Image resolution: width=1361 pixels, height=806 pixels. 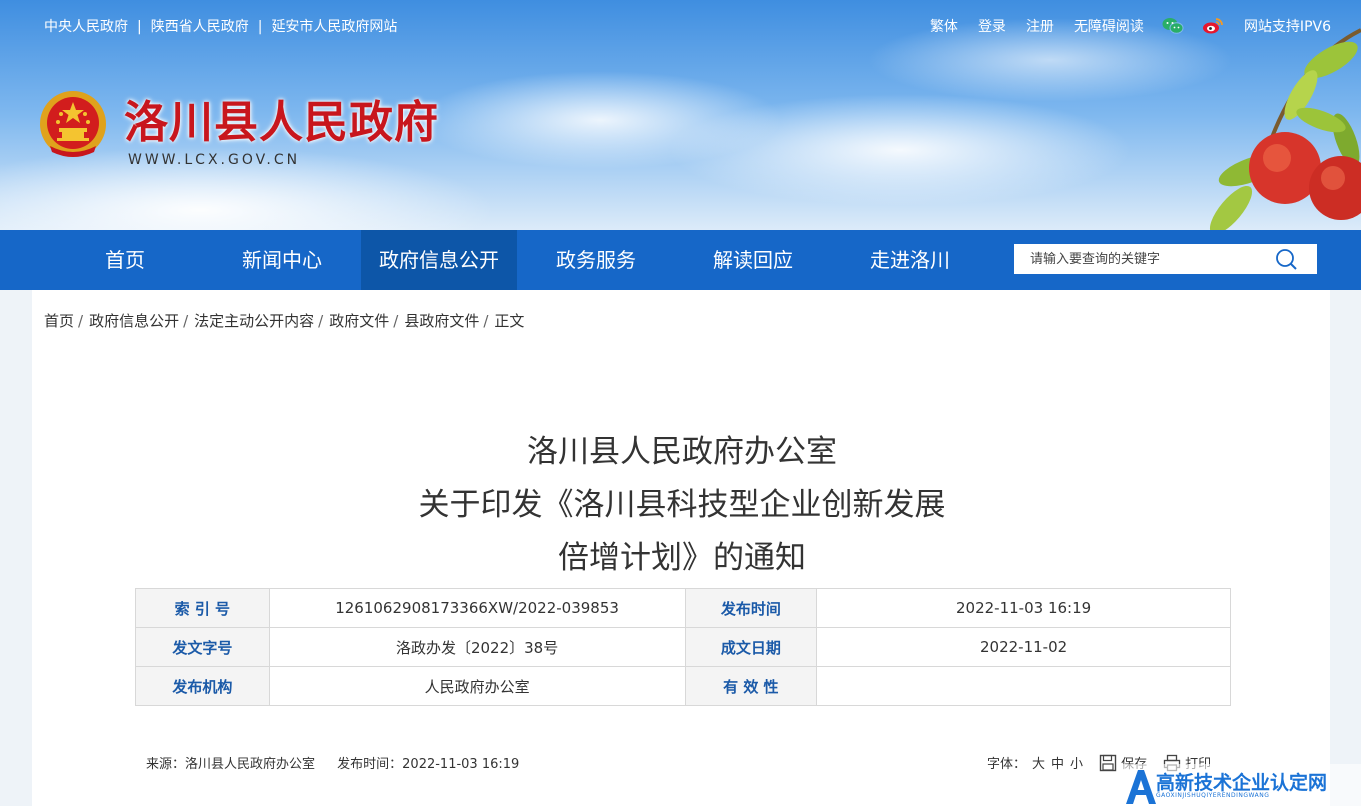 What do you see at coordinates (1109, 26) in the screenshot?
I see `accessible-reading-link: 无障碍阅读` at bounding box center [1109, 26].